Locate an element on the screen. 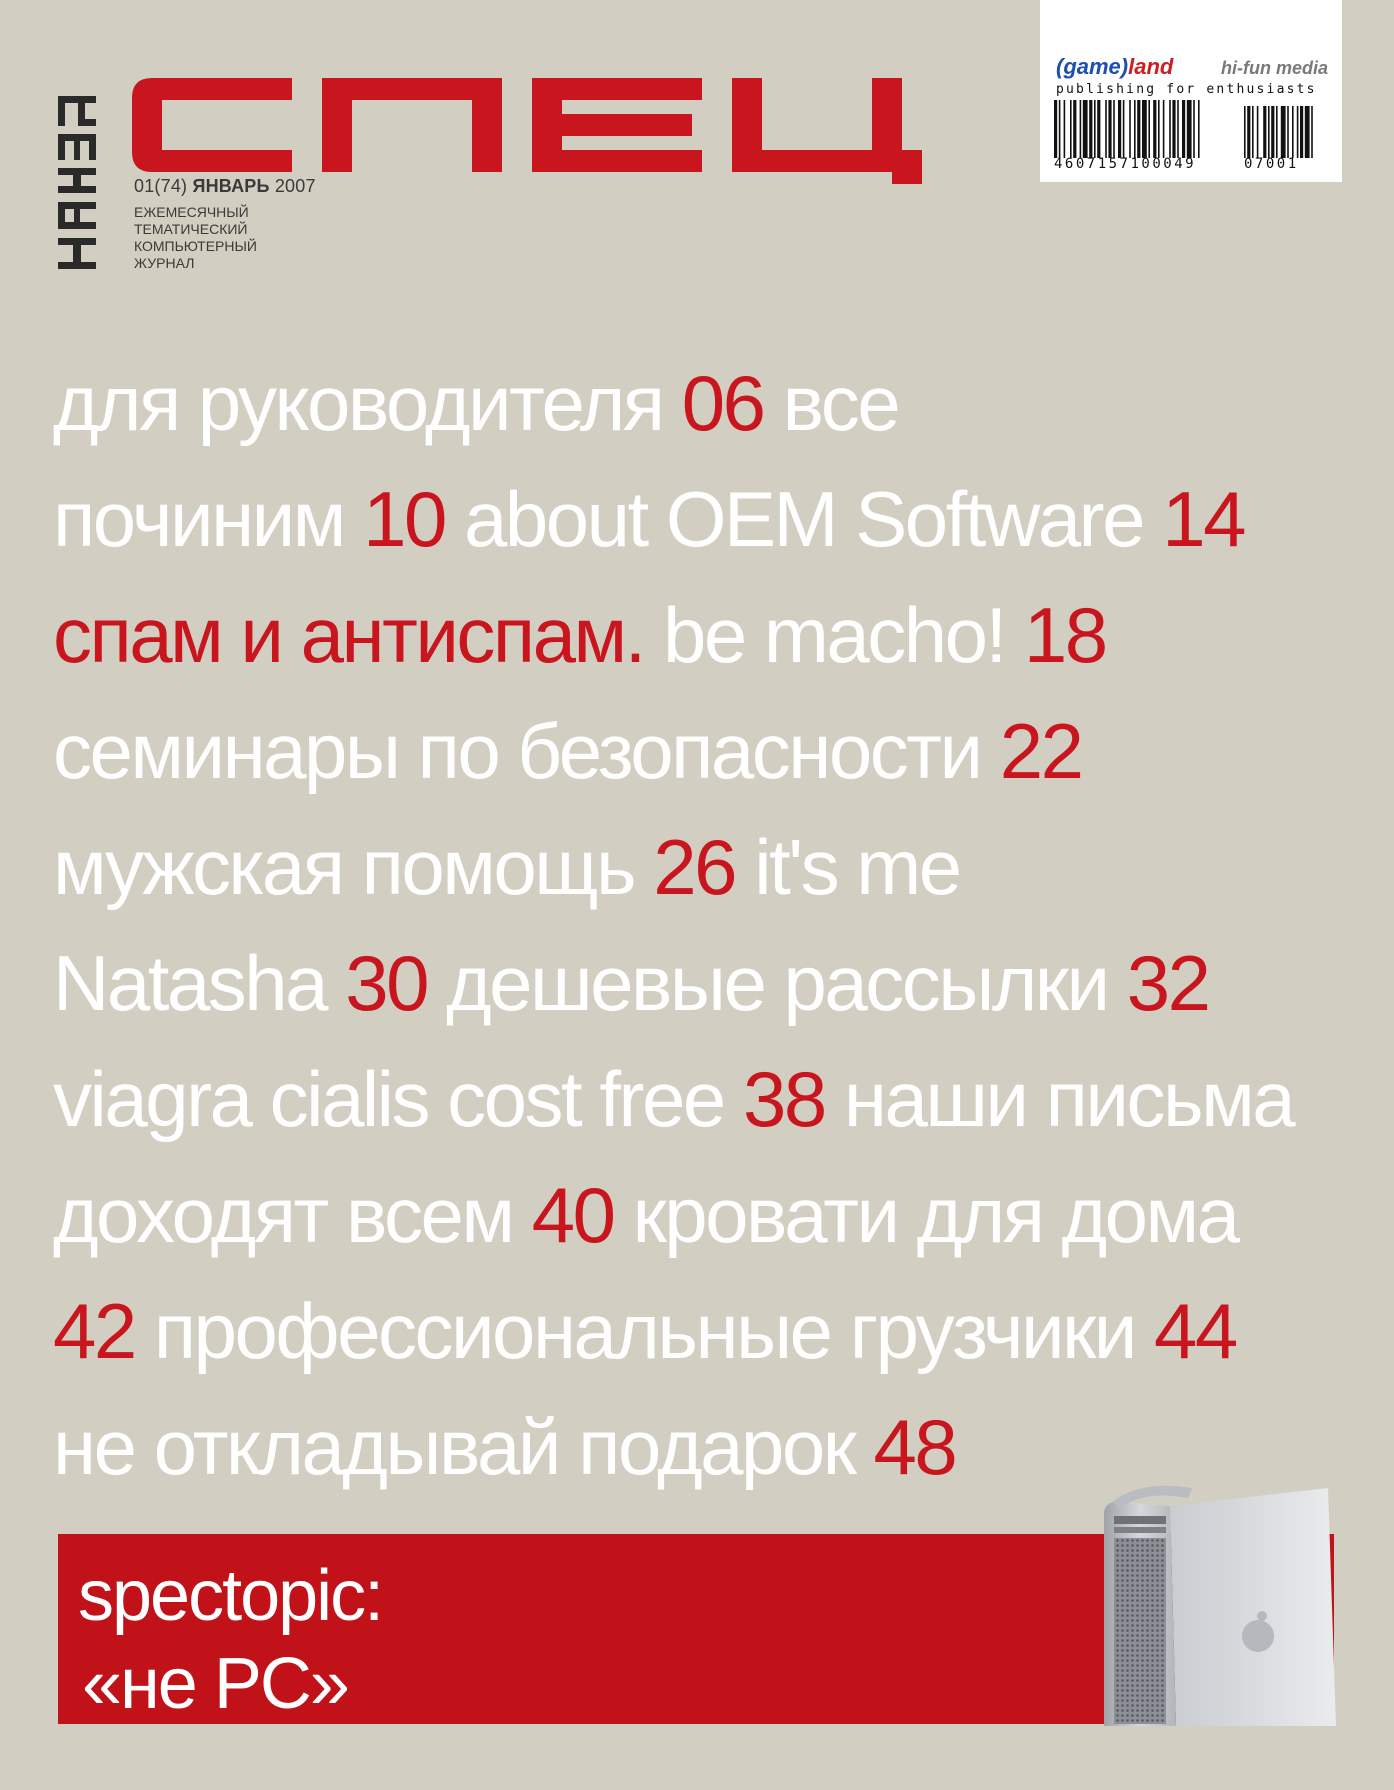 Image resolution: width=1394 pixels, height=1790 pixels. xakep-vertical-logo is located at coordinates (77, 182).